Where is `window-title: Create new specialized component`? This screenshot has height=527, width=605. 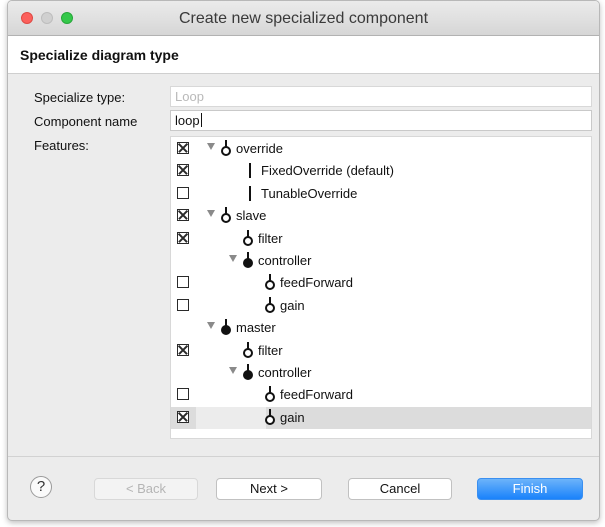
window-title: Create new specialized component is located at coordinates (303, 18).